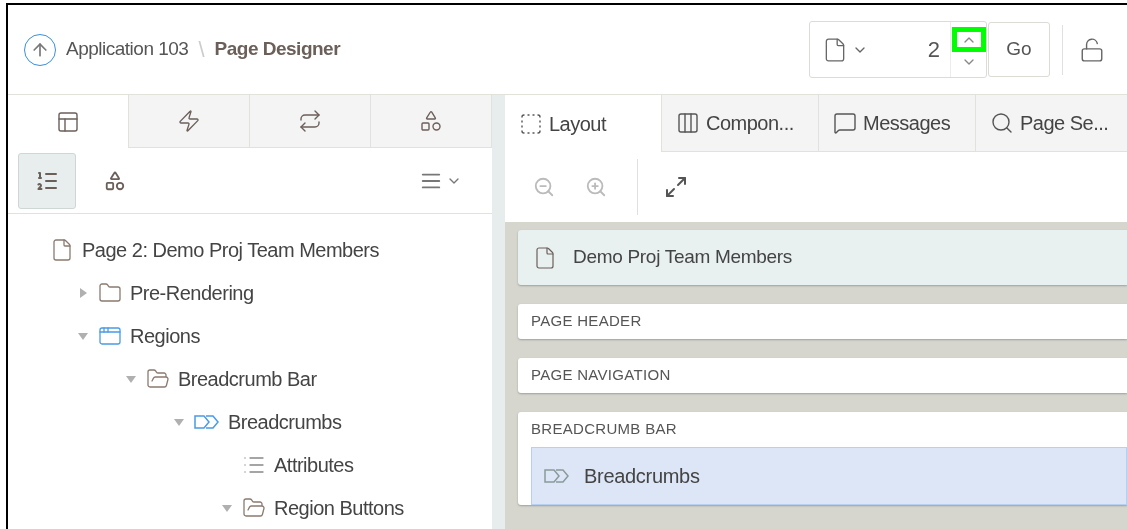  Describe the element at coordinates (845, 123) in the screenshot. I see `speech-bubble-icon` at that location.